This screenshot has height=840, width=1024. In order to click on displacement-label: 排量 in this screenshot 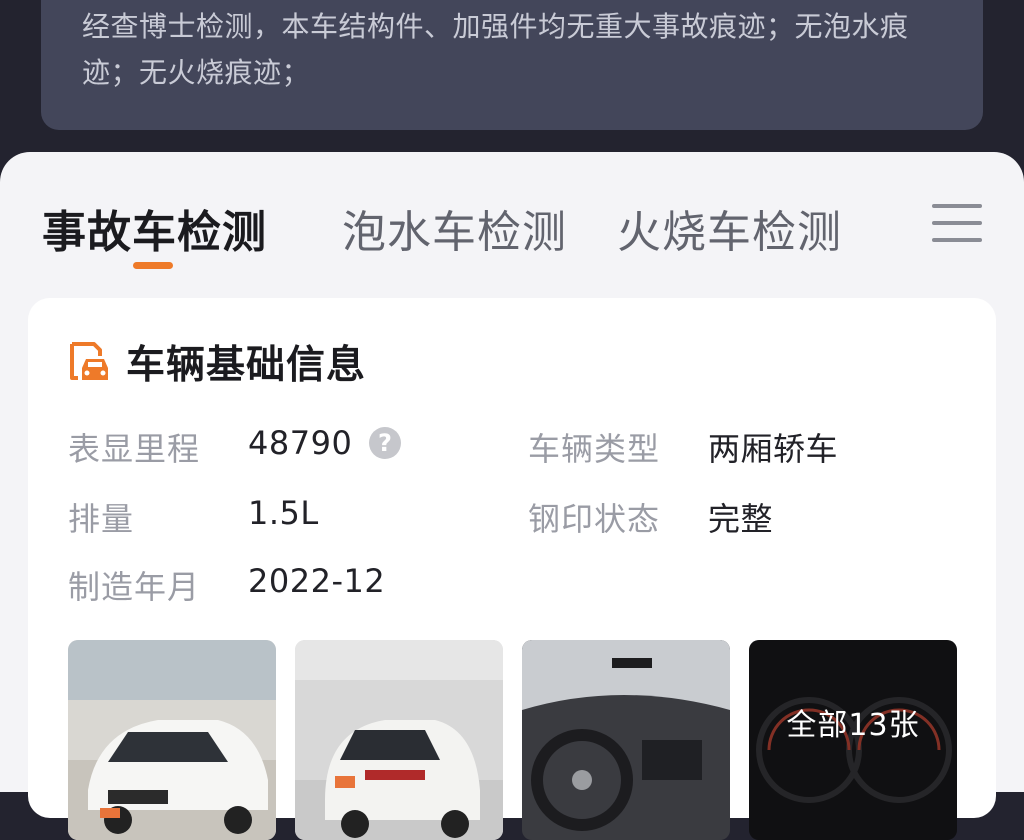, I will do `click(101, 519)`.